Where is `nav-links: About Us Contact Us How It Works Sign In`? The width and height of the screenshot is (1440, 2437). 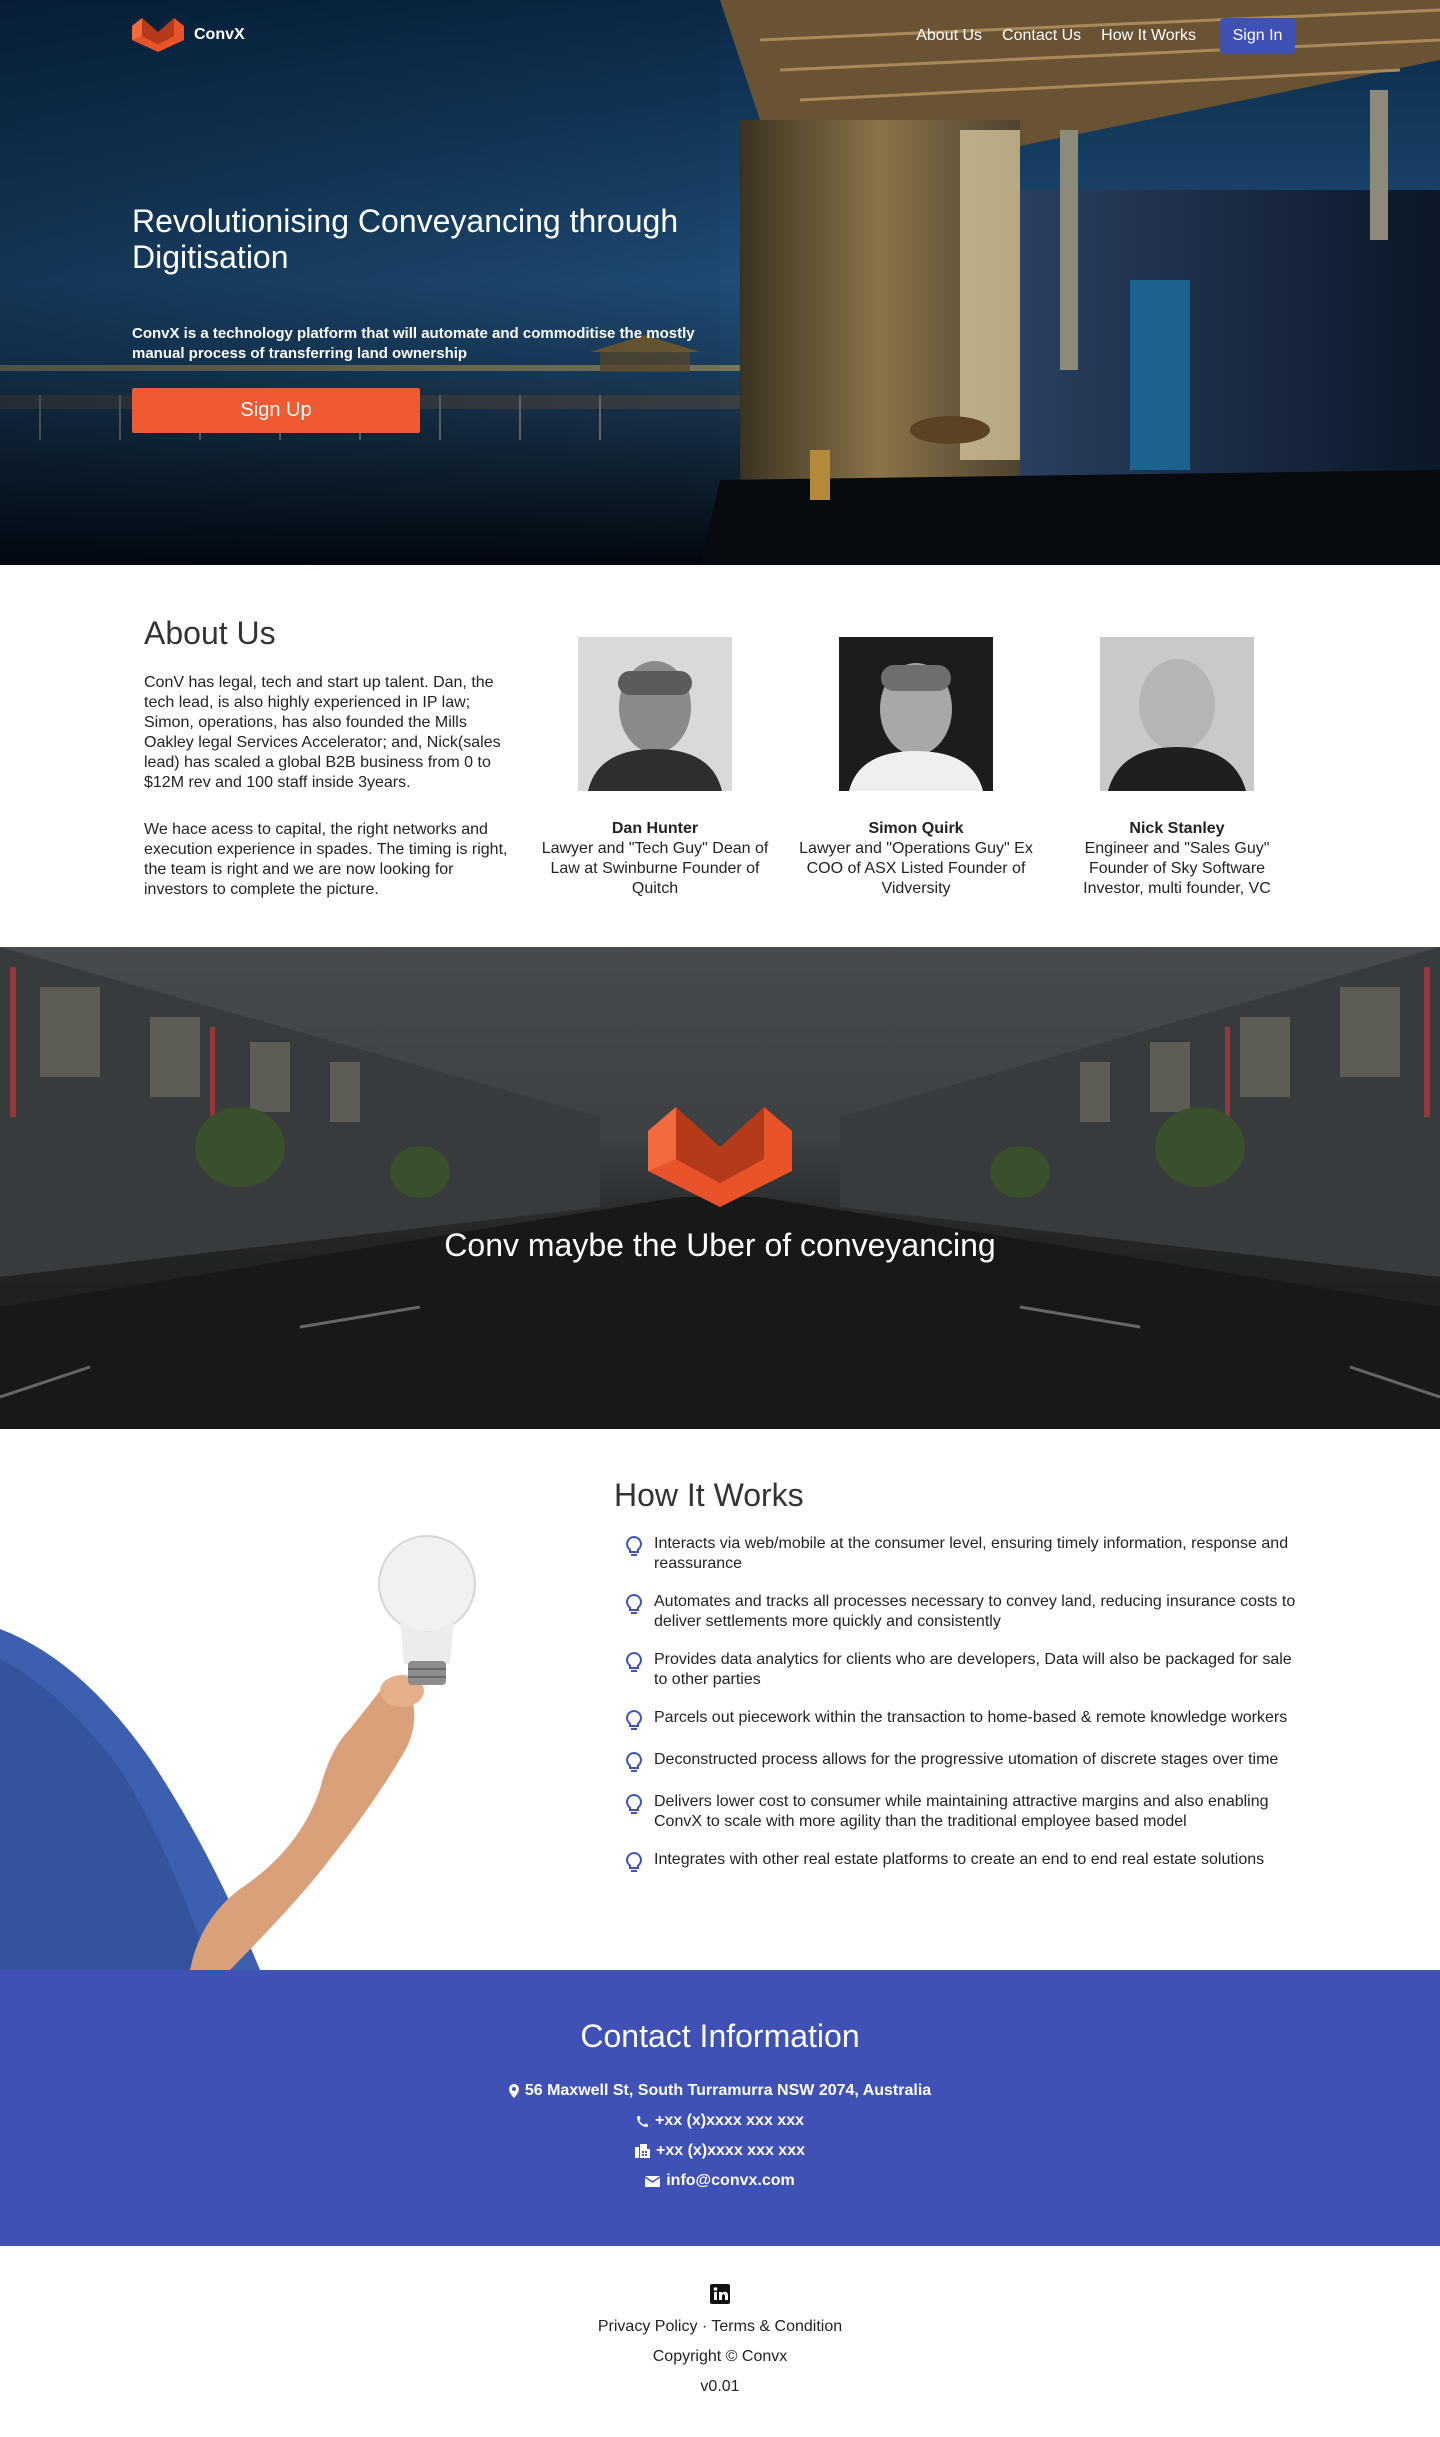 nav-links: About Us Contact Us How It Works Sign In is located at coordinates (1100, 36).